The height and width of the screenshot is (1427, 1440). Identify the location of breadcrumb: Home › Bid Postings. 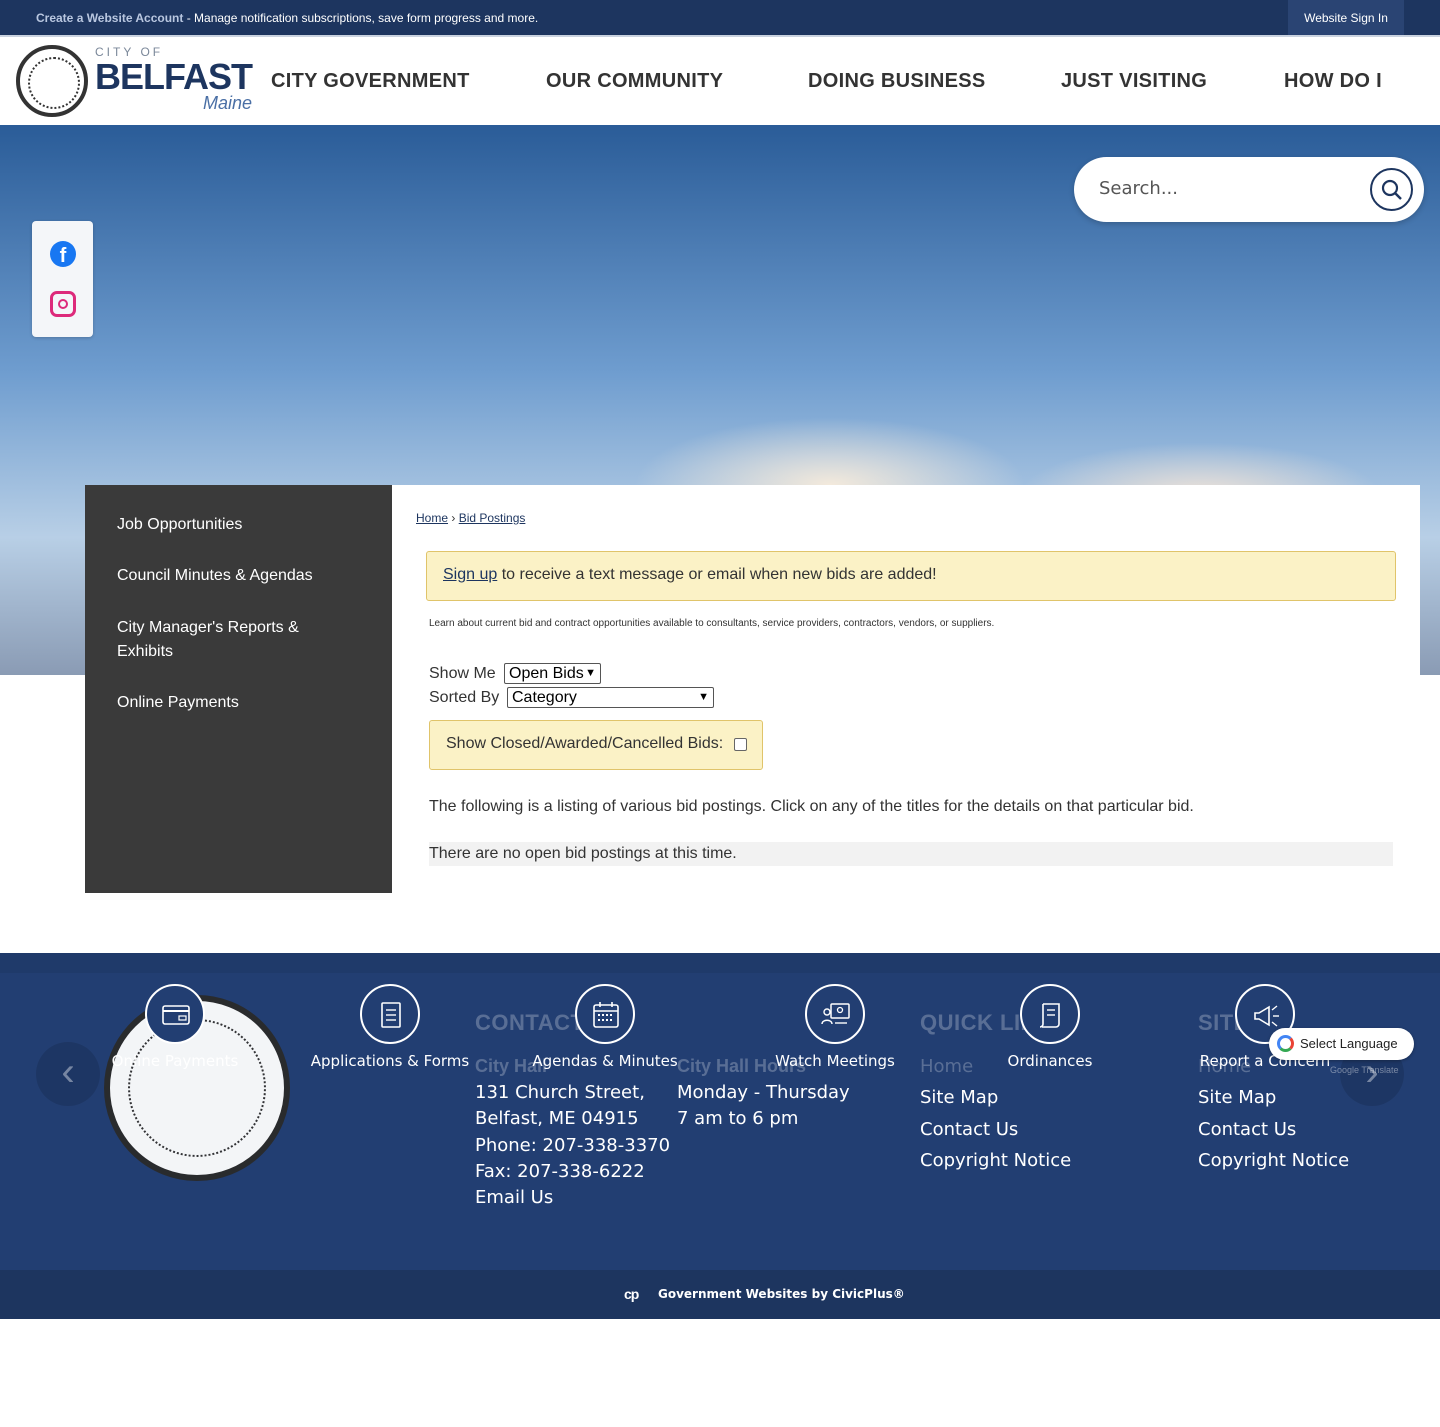
(470, 518).